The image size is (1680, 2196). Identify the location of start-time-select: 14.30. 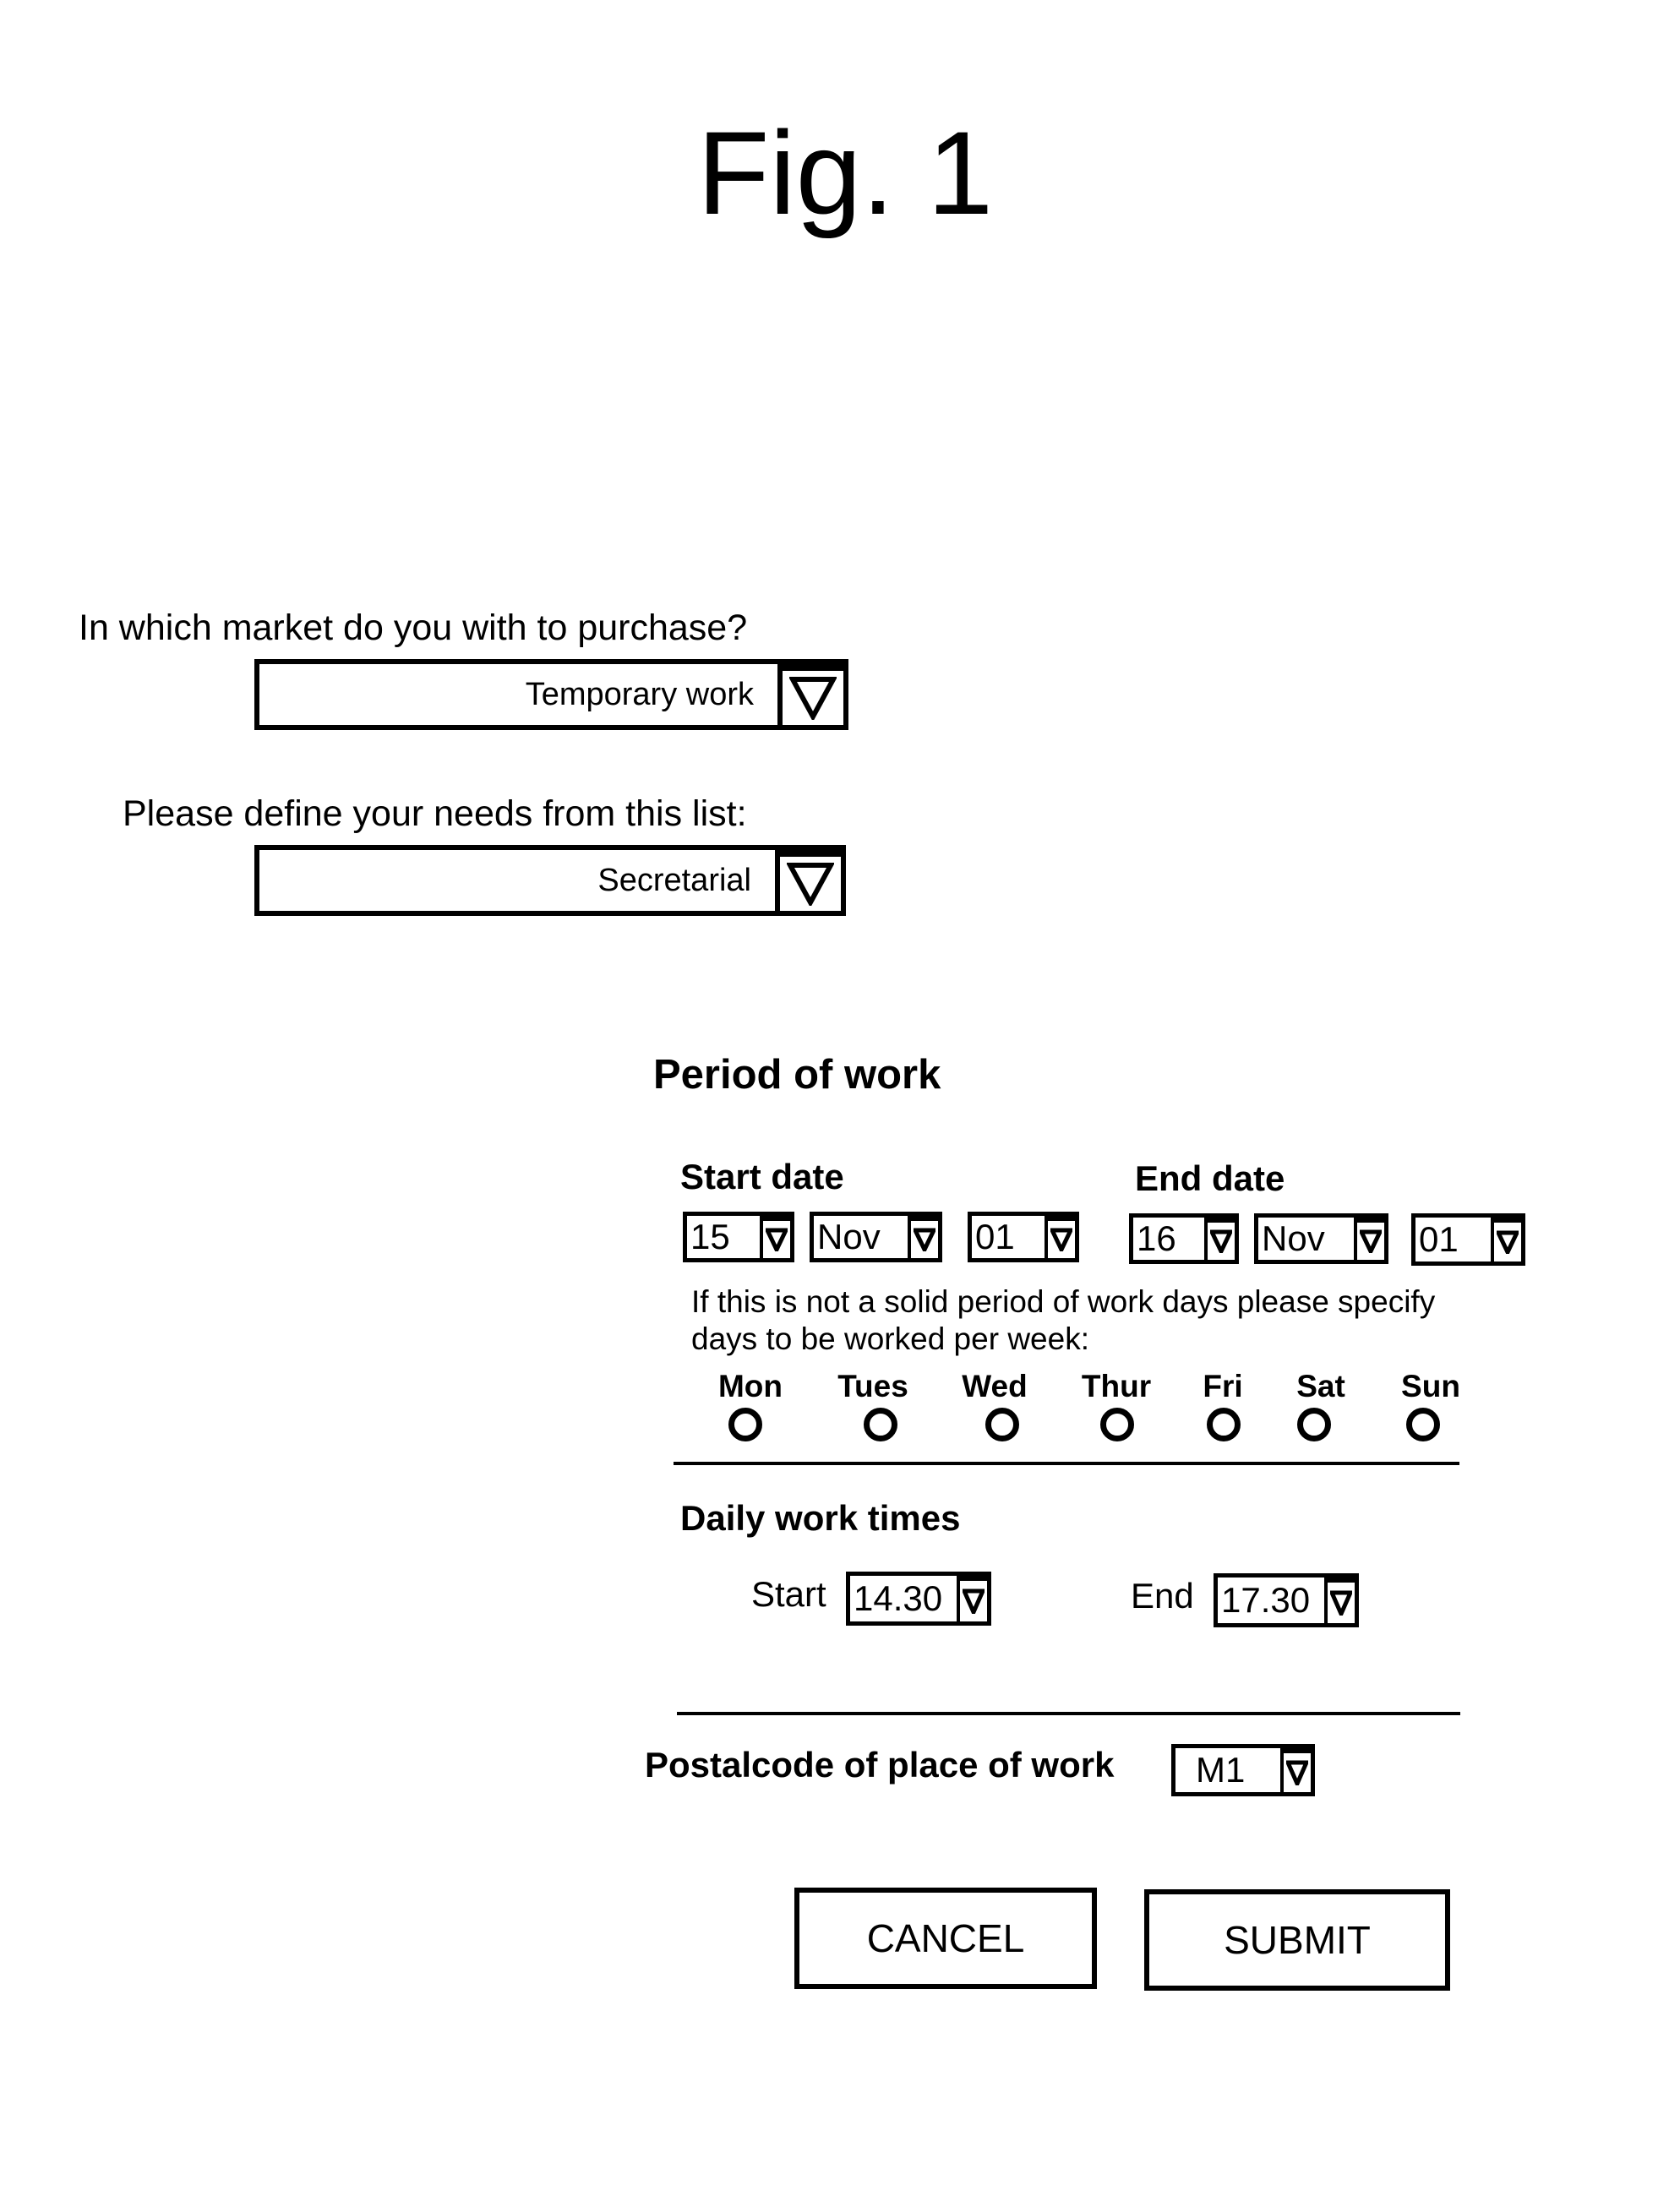
(918, 1599).